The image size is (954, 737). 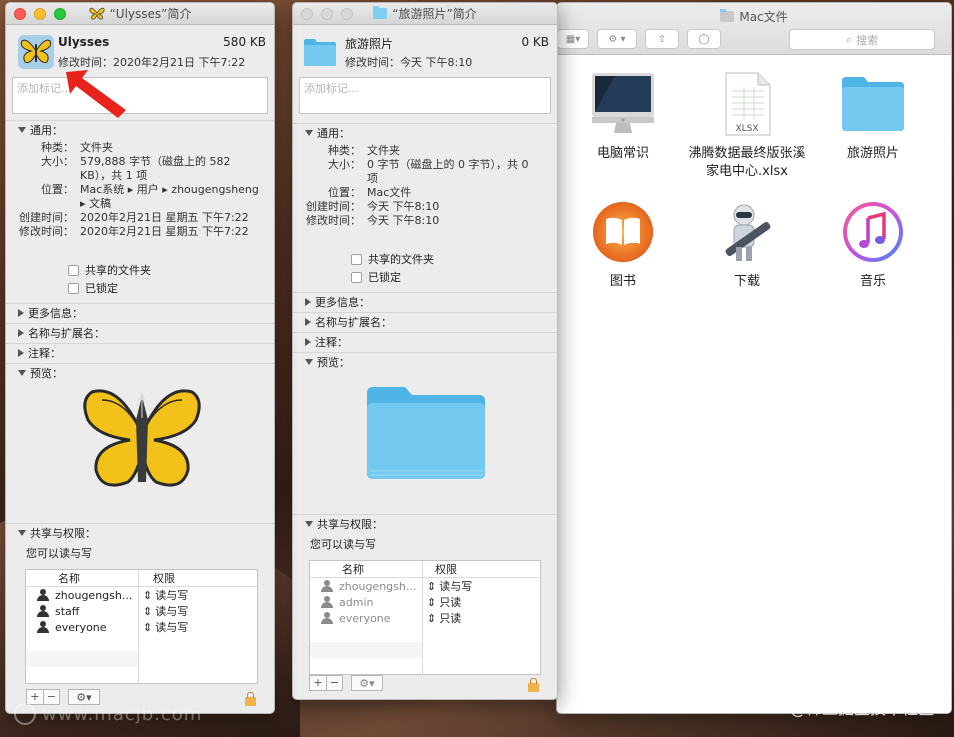 What do you see at coordinates (96, 94) in the screenshot?
I see `red-arrow-annotation` at bounding box center [96, 94].